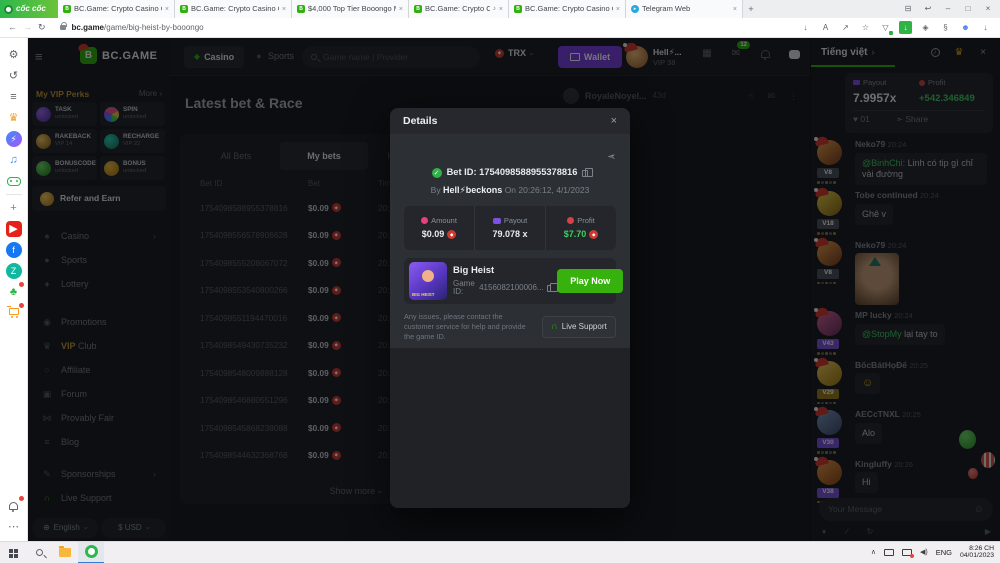 The image size is (1000, 563). I want to click on messenger-icon: ⚡, so click(13, 139).